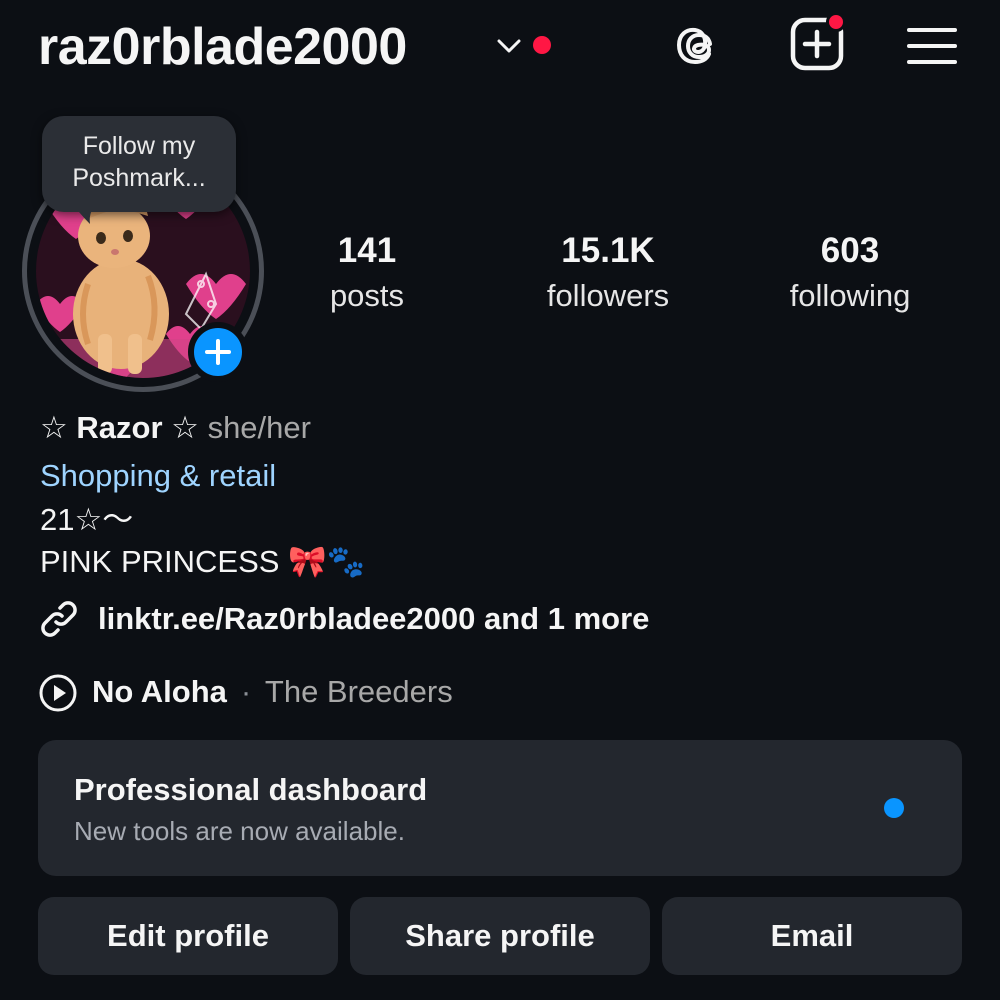 This screenshot has width=1000, height=1000. Describe the element at coordinates (159, 691) in the screenshot. I see `music-title: No Aloha` at that location.